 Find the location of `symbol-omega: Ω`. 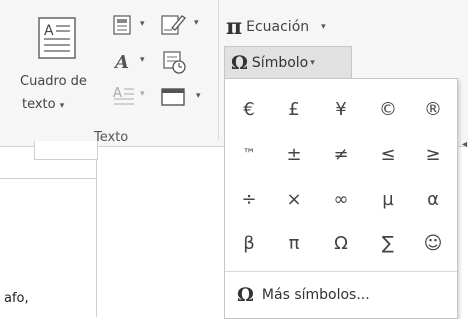

symbol-omega: Ω is located at coordinates (341, 244).